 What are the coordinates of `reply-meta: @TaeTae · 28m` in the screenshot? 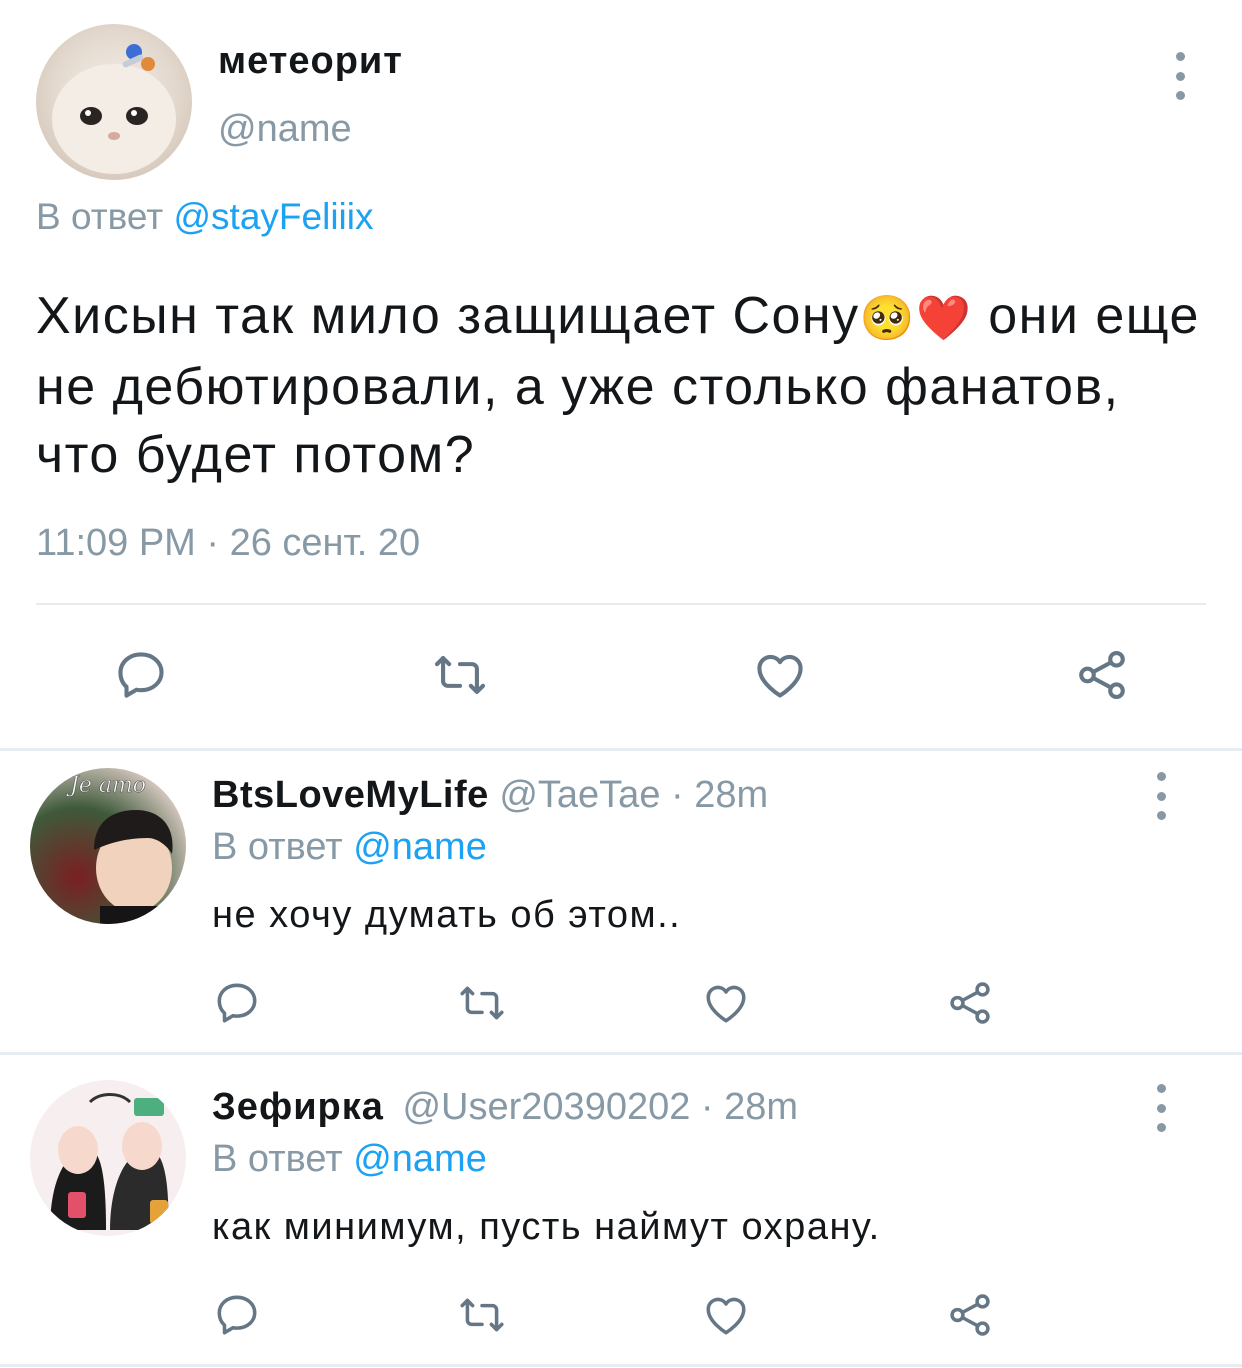 It's located at (634, 795).